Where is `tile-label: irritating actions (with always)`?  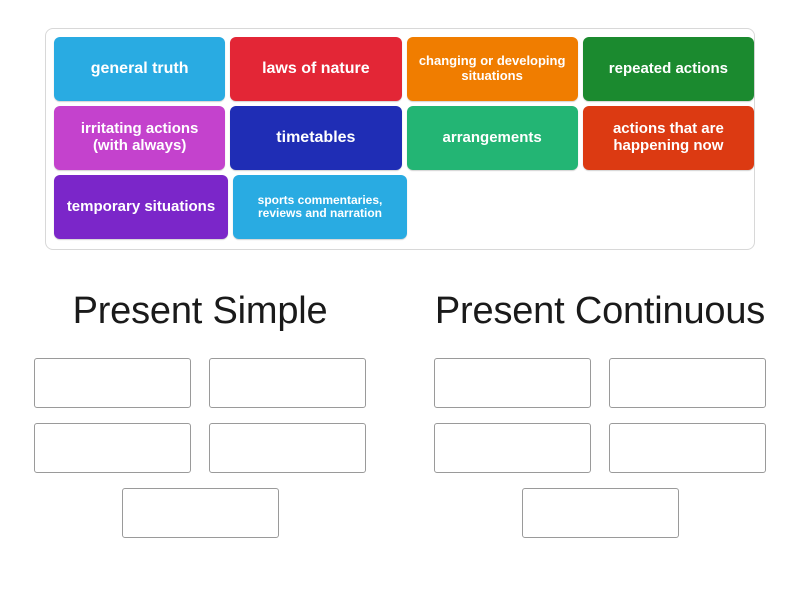
tile-label: irritating actions (with always) is located at coordinates (139, 137).